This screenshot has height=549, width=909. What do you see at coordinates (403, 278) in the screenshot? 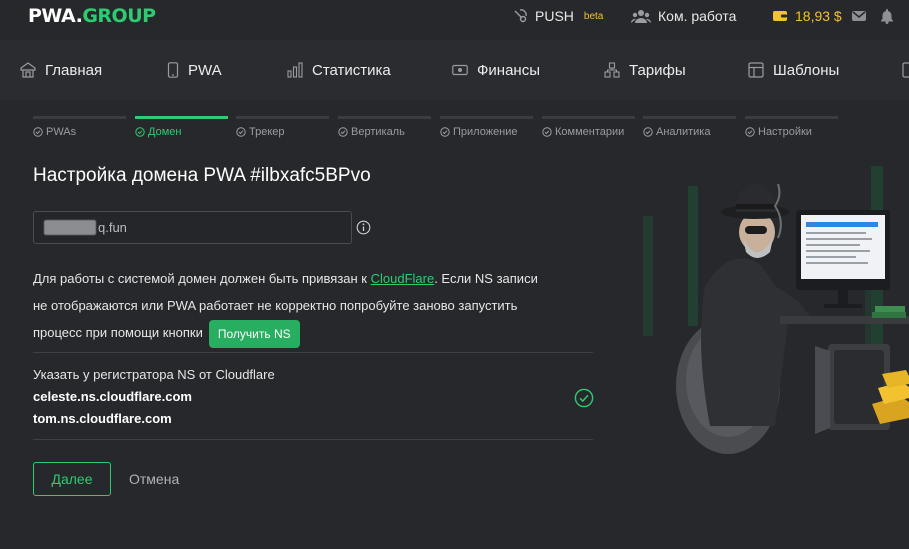
I see `cloudflare-link: CloudFlare` at bounding box center [403, 278].